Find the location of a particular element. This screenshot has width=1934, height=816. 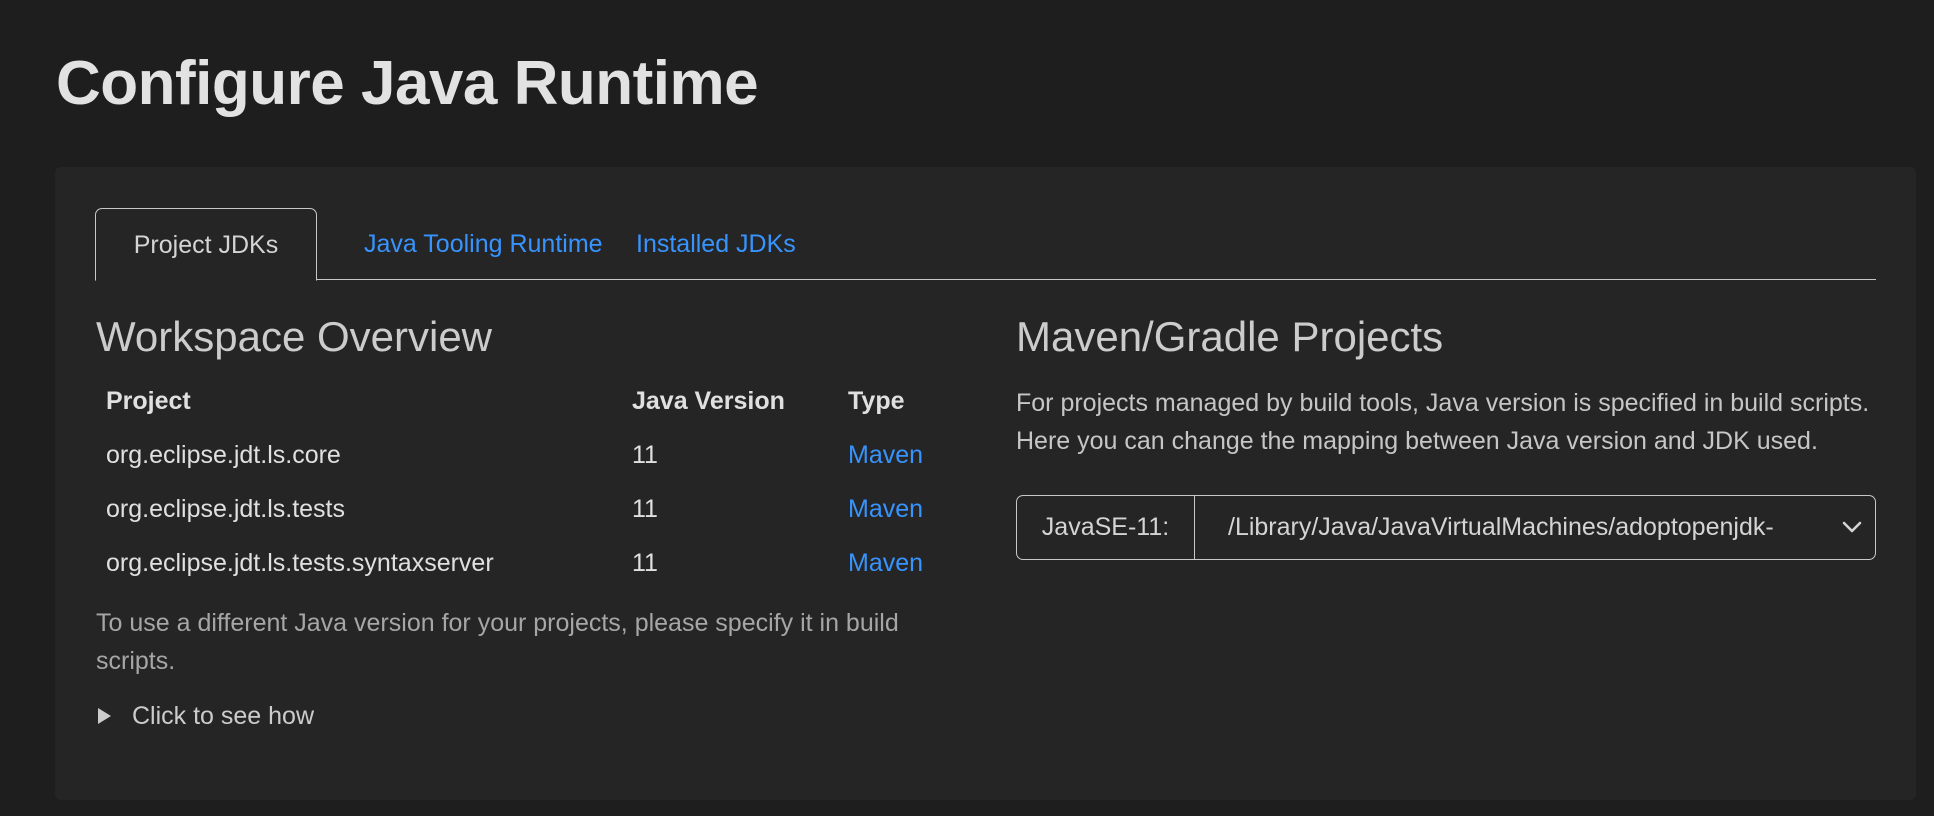

table-row: org.eclipse.jdt.ls.core 11 Maven is located at coordinates (517, 455).